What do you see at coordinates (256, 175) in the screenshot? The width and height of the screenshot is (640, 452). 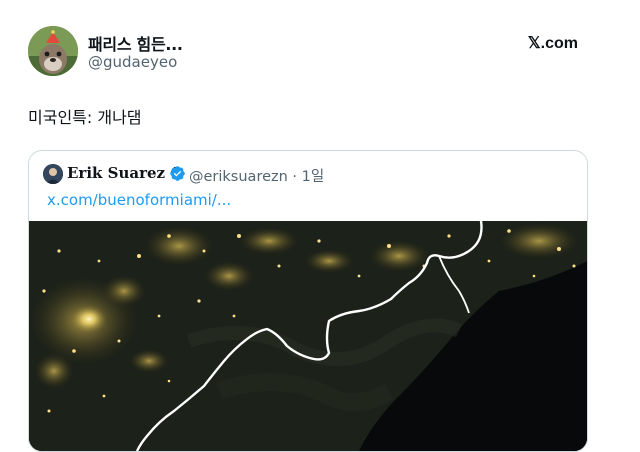 I see `quote-handle-and-time: @eriksuarezn · 1일` at bounding box center [256, 175].